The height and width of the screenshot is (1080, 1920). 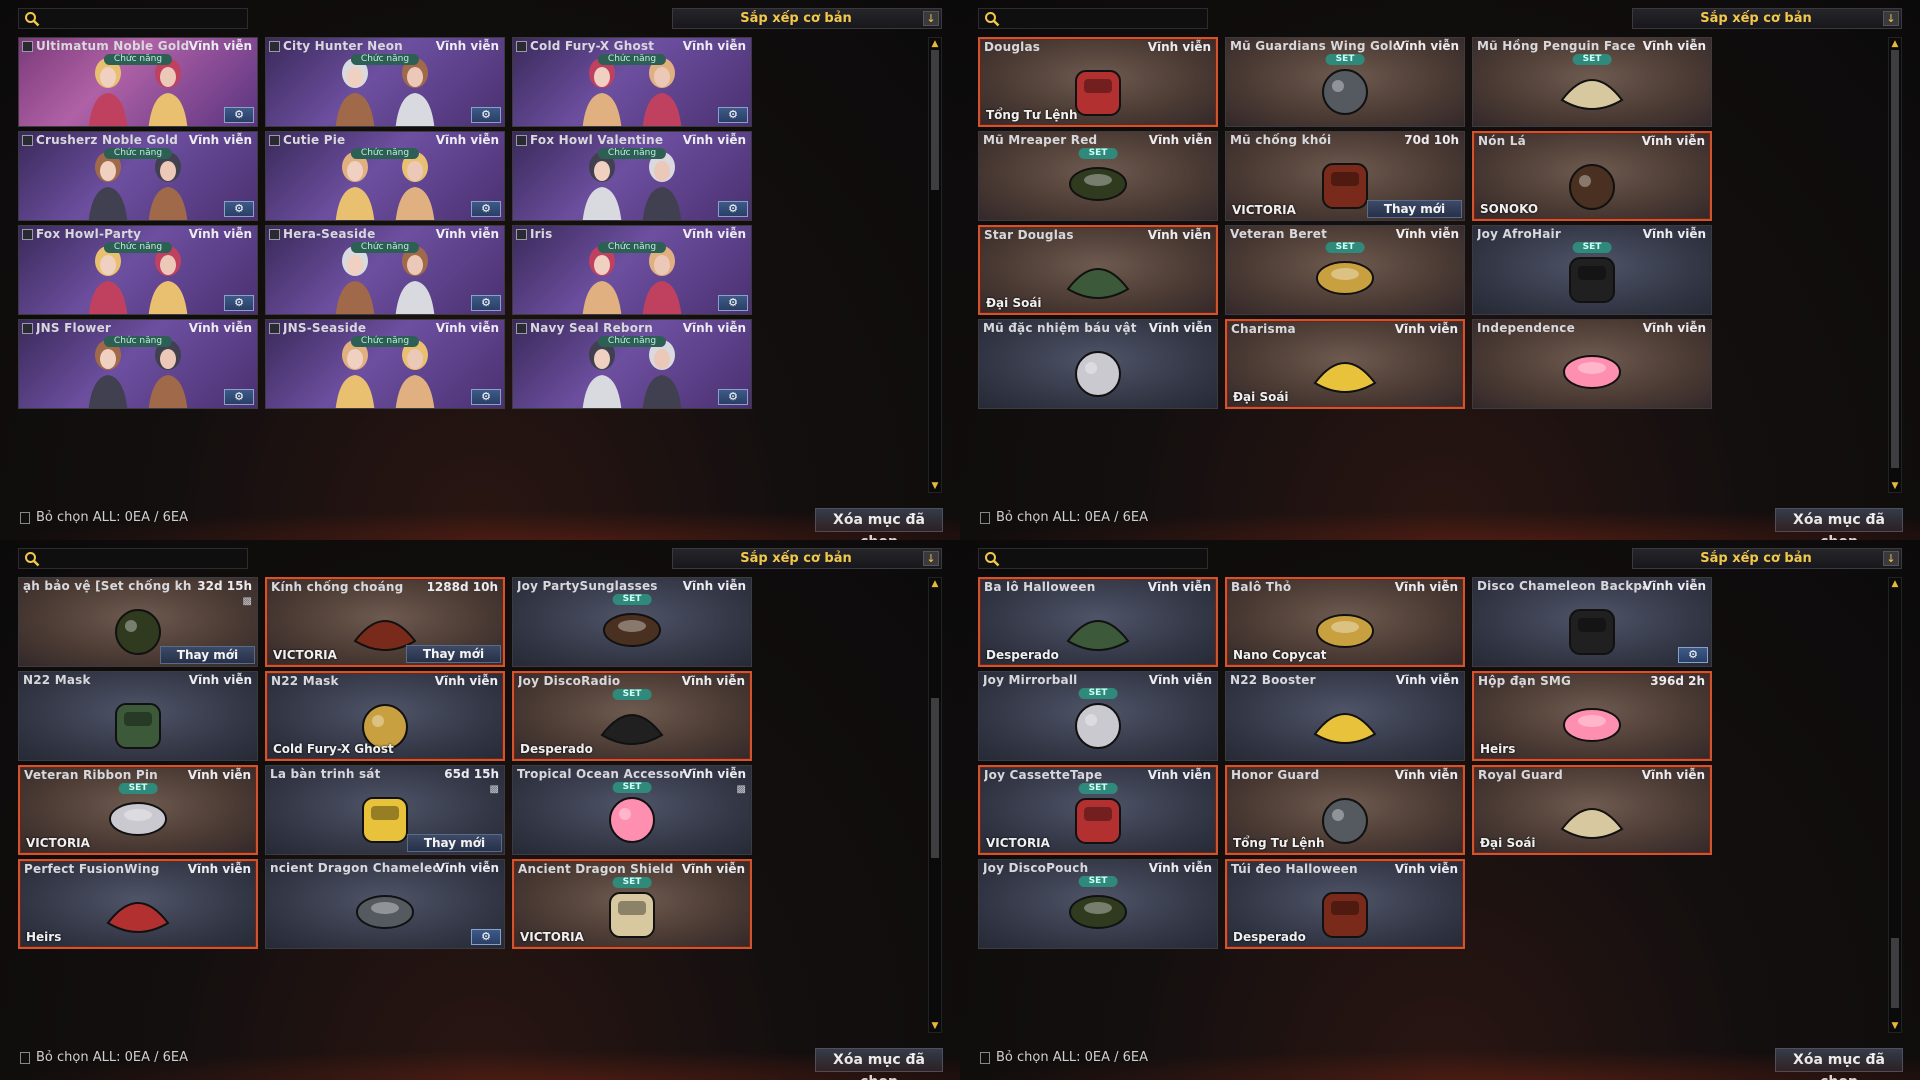 I want to click on item-card: Douglas Vĩnh viễn Tổng Tư Lệnh, so click(x=1098, y=82).